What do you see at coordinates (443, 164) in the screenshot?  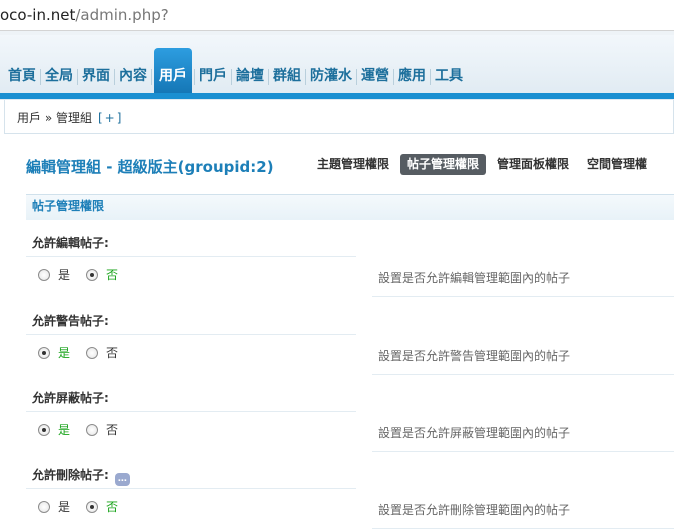 I see `tab-1: 帖子管理權限` at bounding box center [443, 164].